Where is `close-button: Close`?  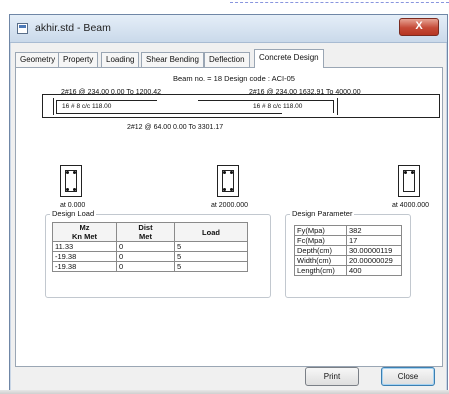
close-button: Close is located at coordinates (408, 376).